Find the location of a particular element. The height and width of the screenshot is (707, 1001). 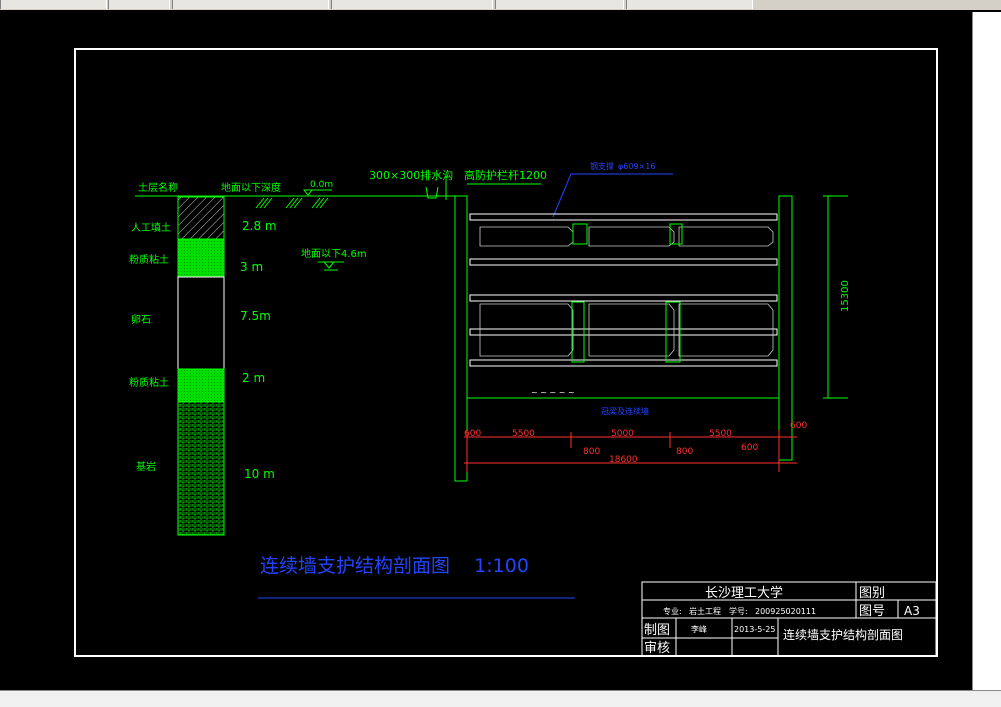

soil-depth-header: 地面以下深度 is located at coordinates (251, 187).